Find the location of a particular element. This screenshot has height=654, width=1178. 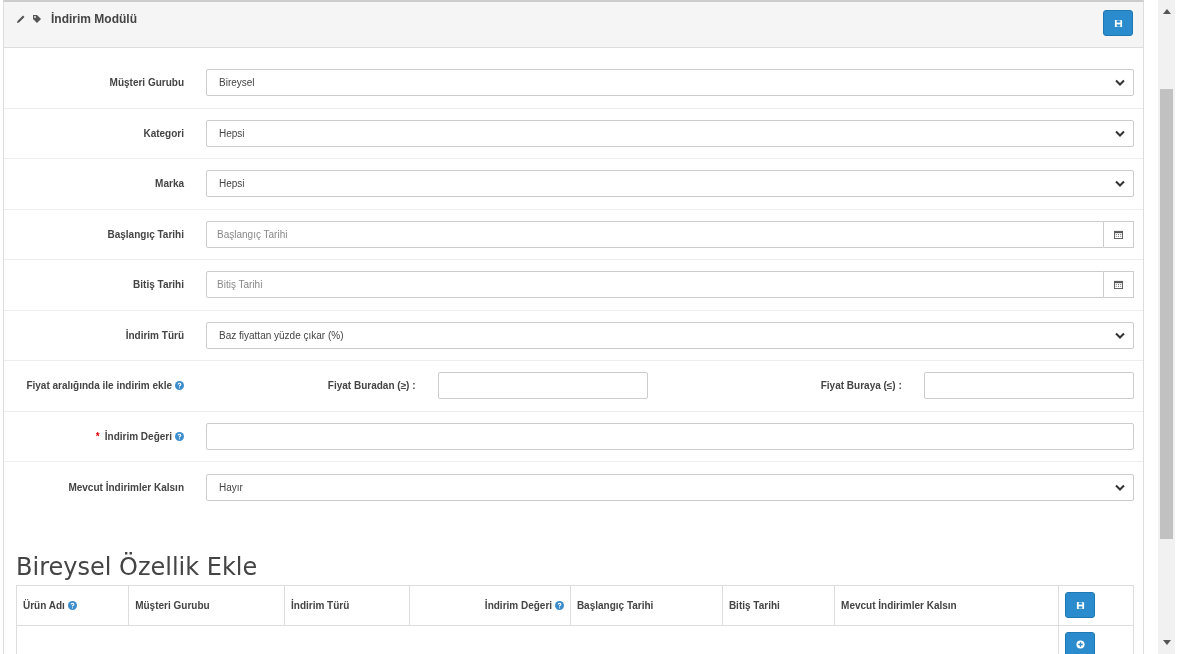

field-label: Bitiş Tarihi is located at coordinates (158, 285).